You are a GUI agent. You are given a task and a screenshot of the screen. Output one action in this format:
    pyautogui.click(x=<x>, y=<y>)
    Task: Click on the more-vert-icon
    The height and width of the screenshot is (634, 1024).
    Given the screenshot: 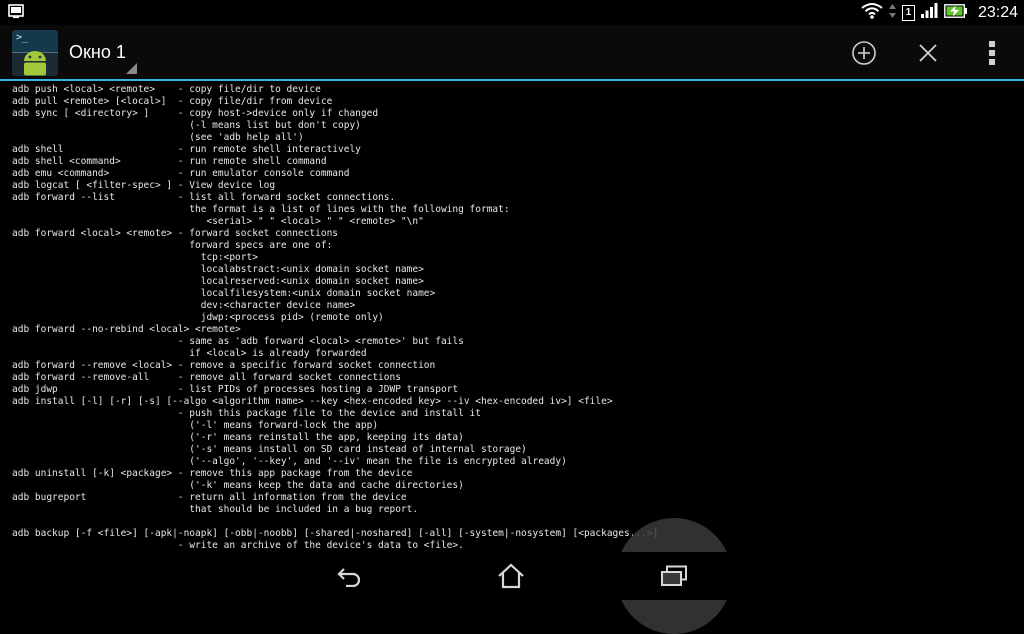 What is the action you would take?
    pyautogui.click(x=992, y=53)
    